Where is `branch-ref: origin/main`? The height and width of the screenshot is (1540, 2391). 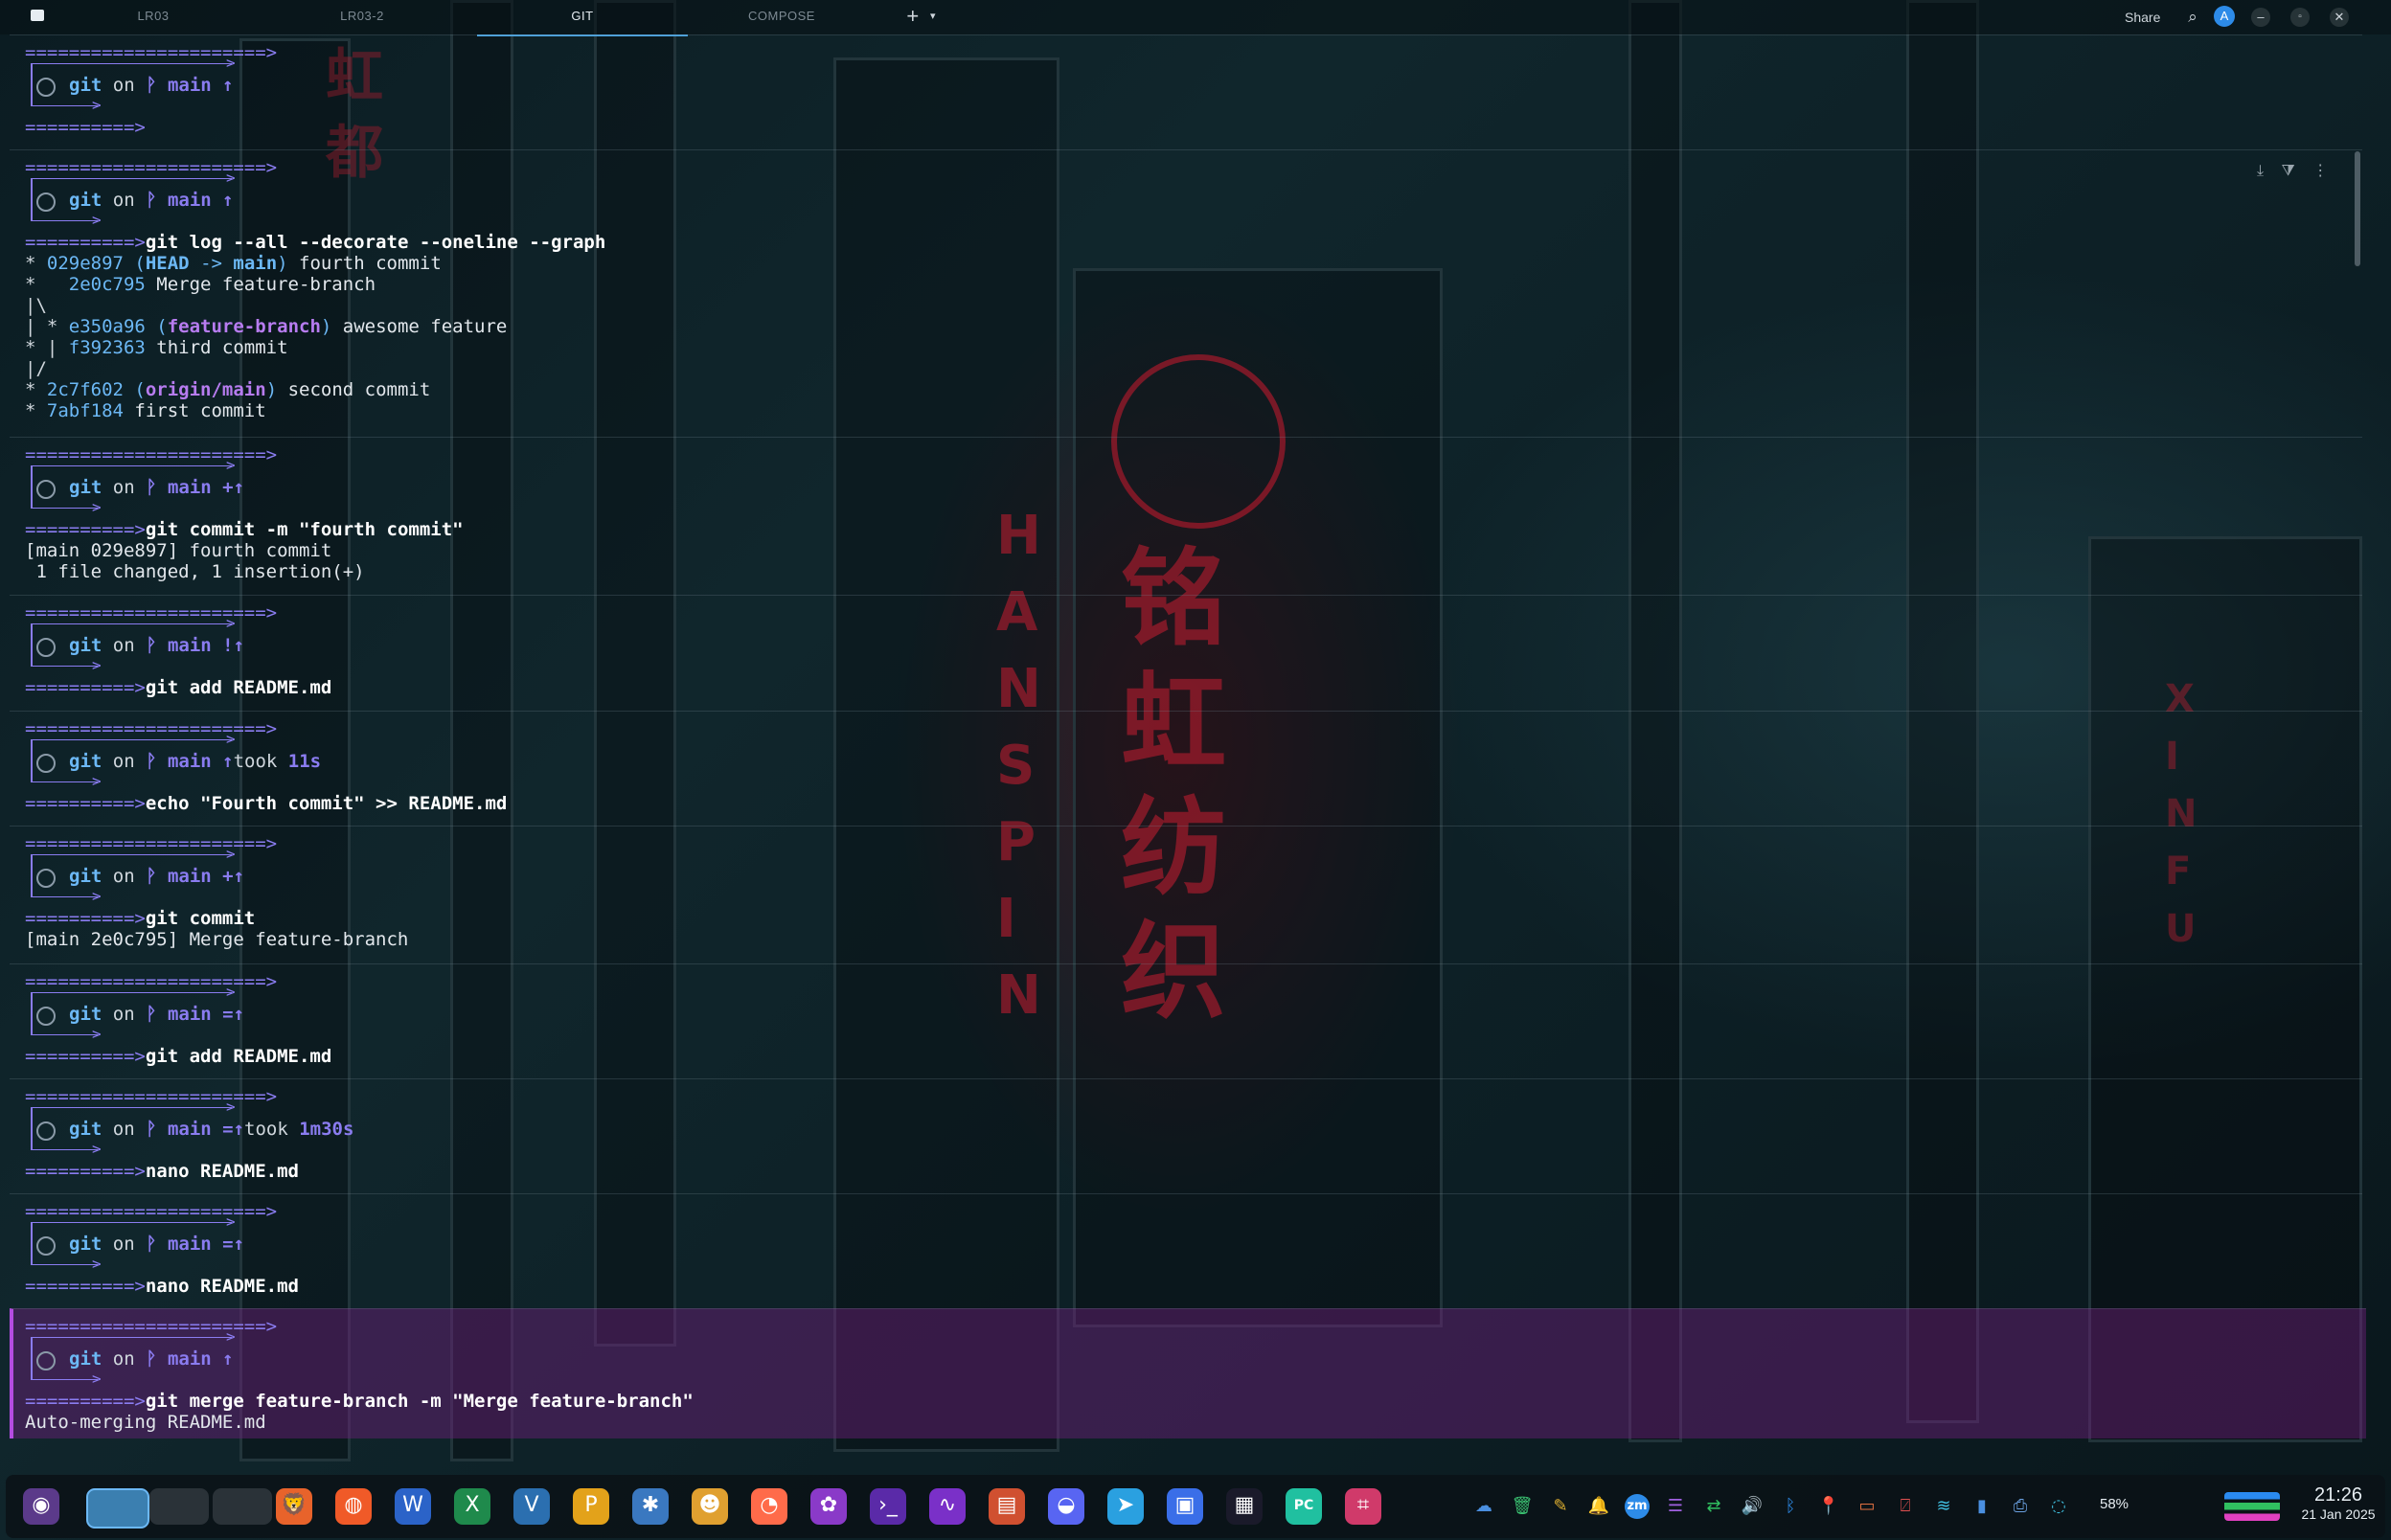
branch-ref: origin/main is located at coordinates (205, 389).